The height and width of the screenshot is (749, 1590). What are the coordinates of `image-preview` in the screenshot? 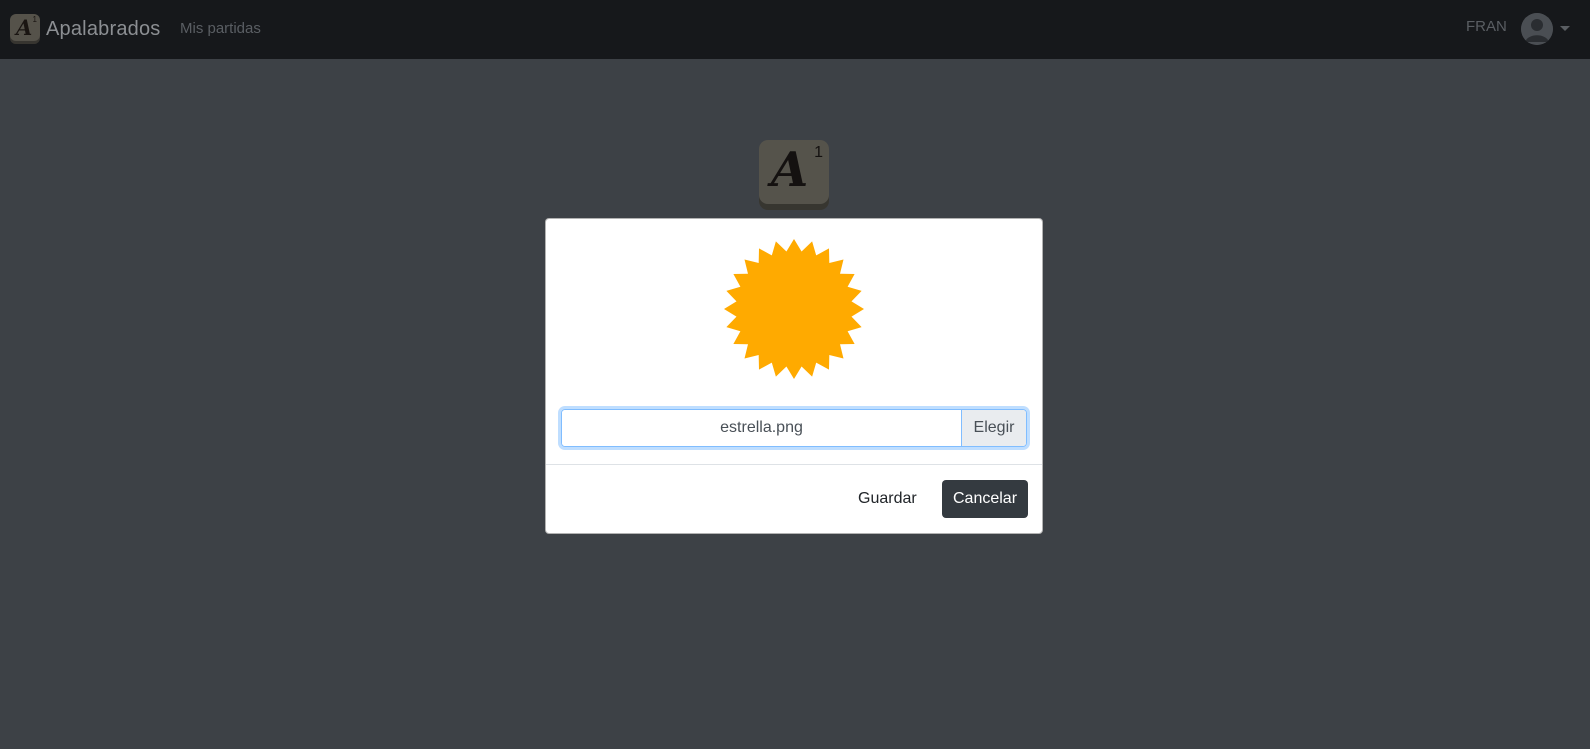 It's located at (794, 309).